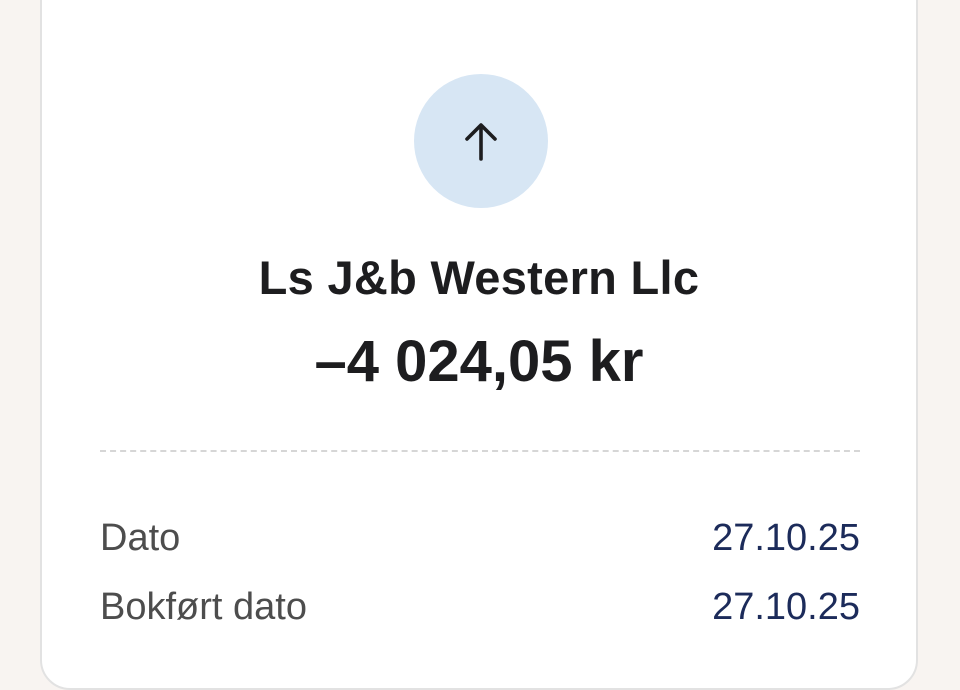 The height and width of the screenshot is (690, 960). Describe the element at coordinates (140, 537) in the screenshot. I see `detail-label: Dato` at that location.